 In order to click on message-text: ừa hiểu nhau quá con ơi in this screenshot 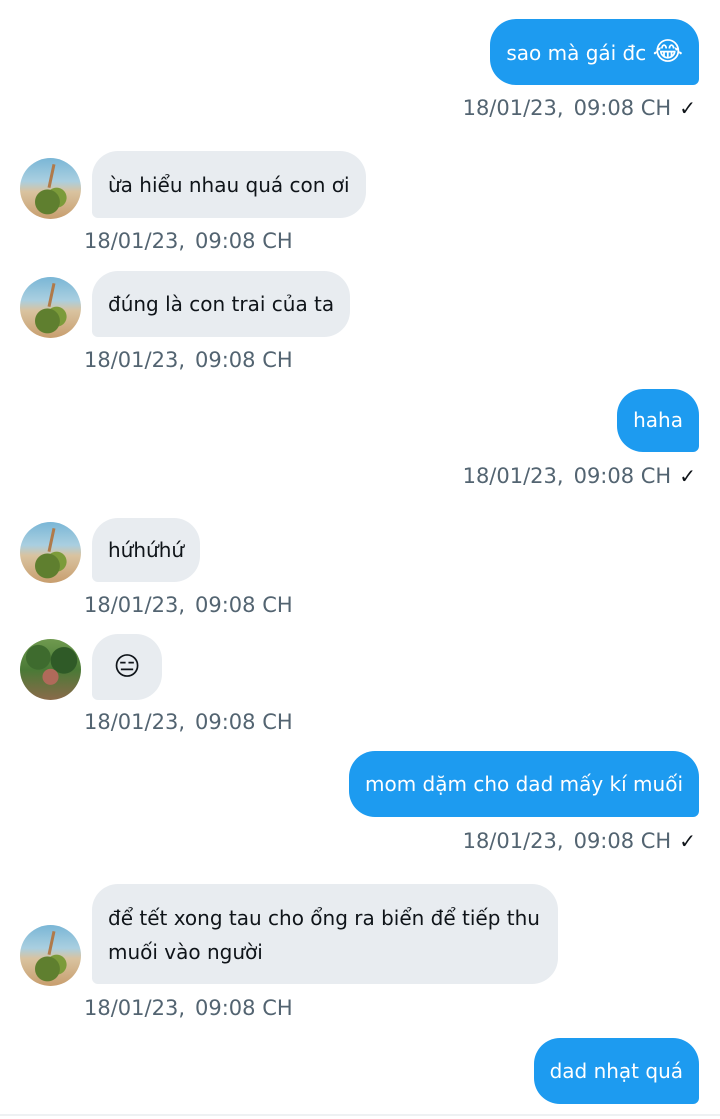, I will do `click(229, 185)`.